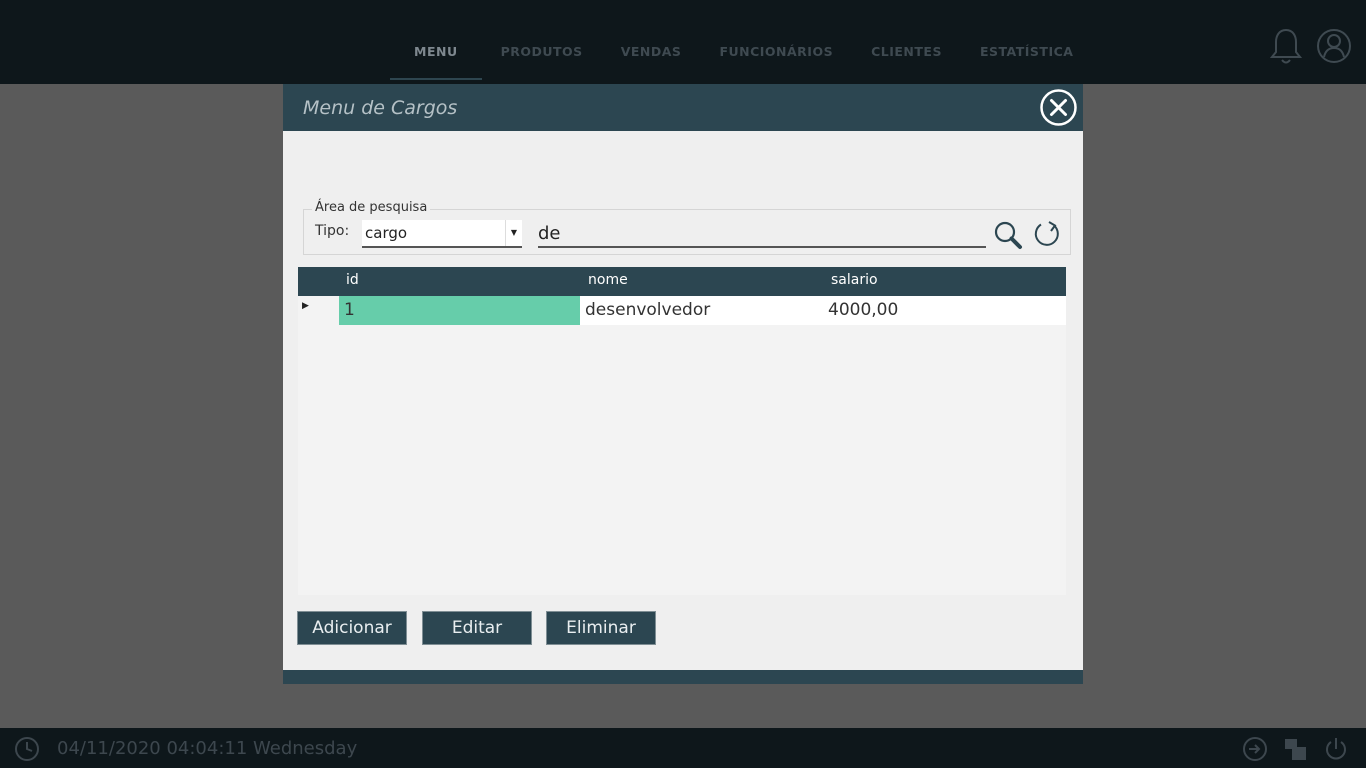  What do you see at coordinates (436, 40) in the screenshot?
I see `nav-item-menu: MENU` at bounding box center [436, 40].